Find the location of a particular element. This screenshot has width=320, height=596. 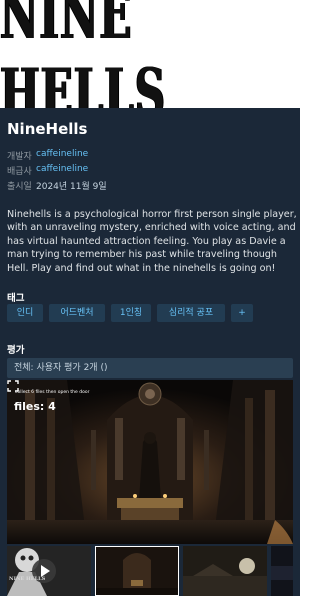

release-date-row: 출시일 2024년 11월 9일 is located at coordinates (57, 185).